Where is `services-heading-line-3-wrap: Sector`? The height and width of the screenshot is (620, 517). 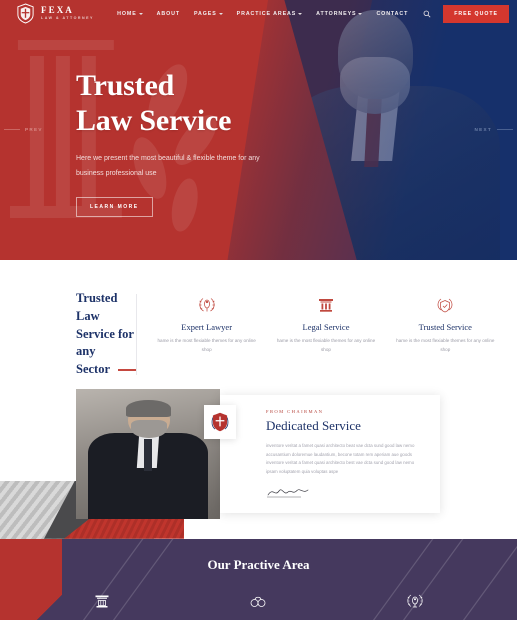
services-heading-line-3-wrap: Sector is located at coordinates (106, 370).